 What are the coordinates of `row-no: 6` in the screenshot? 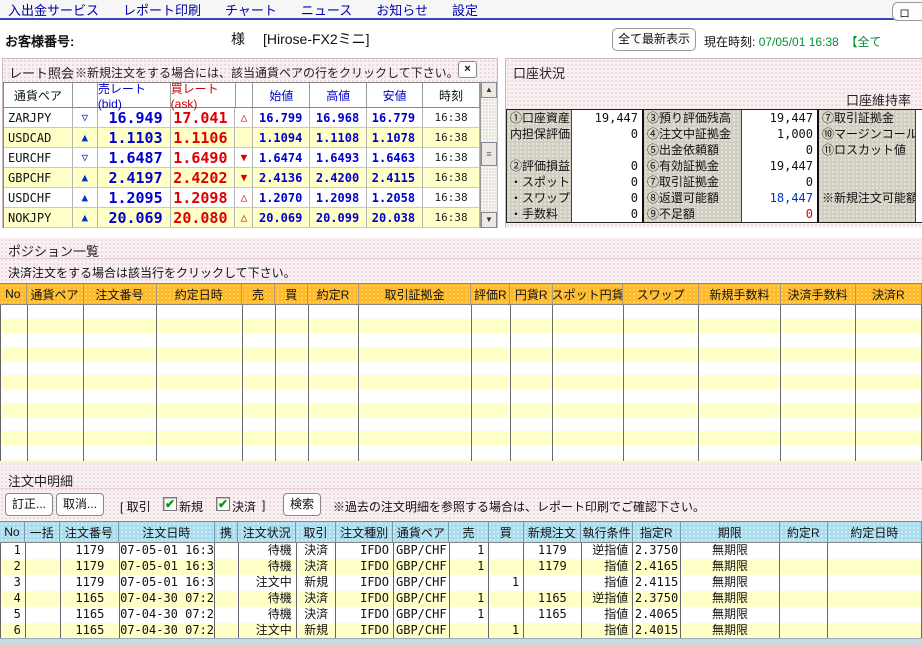 It's located at (13, 631).